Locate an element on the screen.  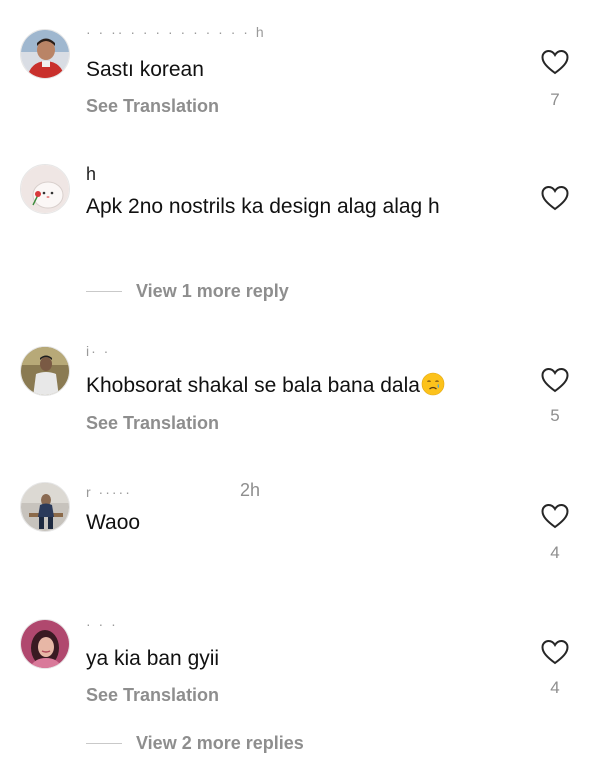
username: · · ·· · · · · · · · · · · h is located at coordinates (176, 32).